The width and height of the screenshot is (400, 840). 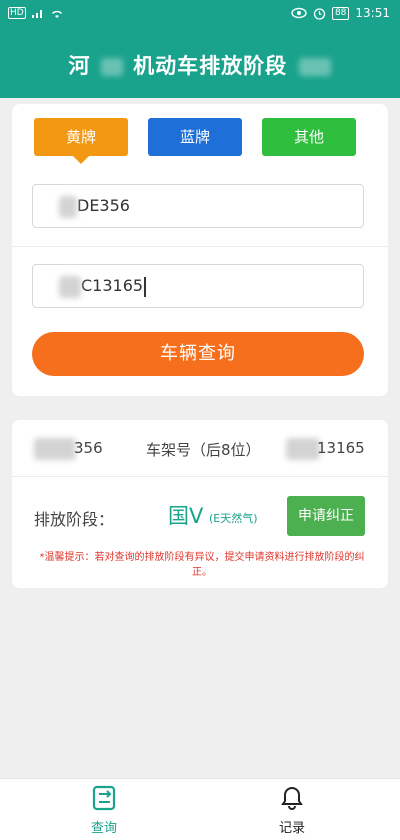 I want to click on status-bar: HD 88 13:51, so click(x=200, y=14).